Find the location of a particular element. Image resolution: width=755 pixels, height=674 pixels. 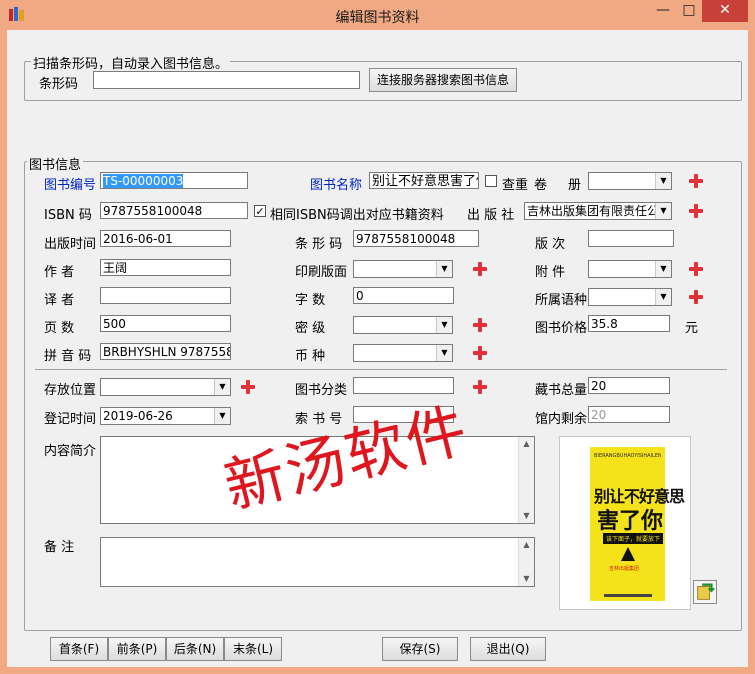

location-label: 存放位置 is located at coordinates (70, 390).